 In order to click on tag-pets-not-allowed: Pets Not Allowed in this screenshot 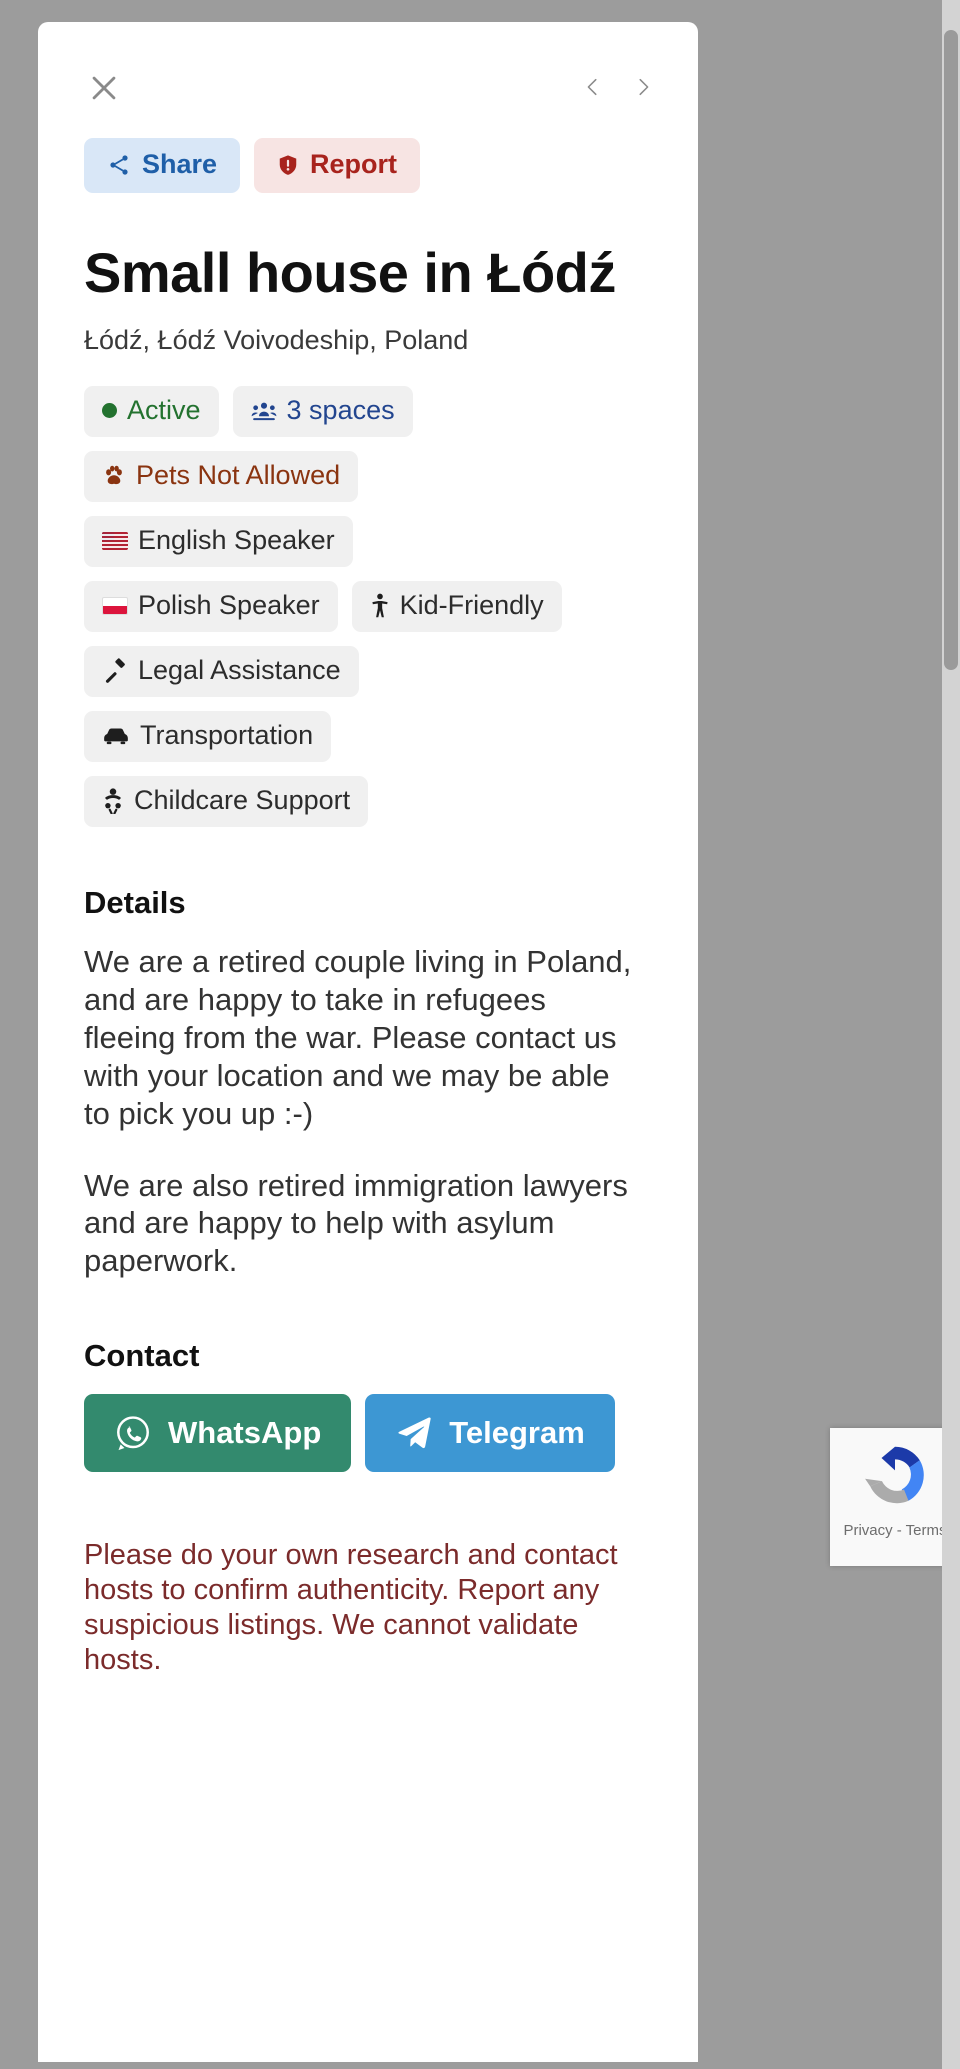, I will do `click(221, 477)`.